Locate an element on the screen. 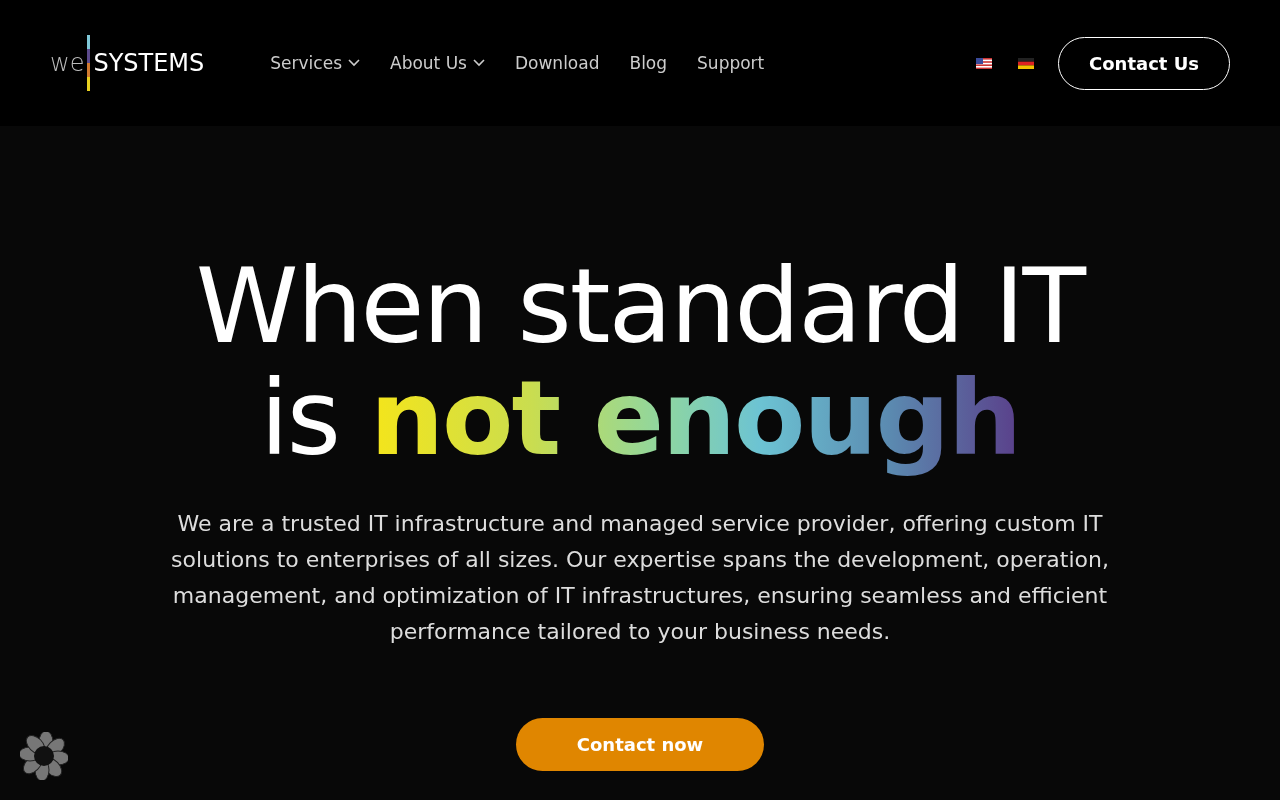  intro-text: We are a trusted IT infrastructure and managed service provider, offering custom IT solutions to enterprises of all sizes. Our expertise spans the development, operation, management, and optimization of IT infrastructures, ensuring seamless and efficient performance tailored to your business needs. is located at coordinates (640, 578).